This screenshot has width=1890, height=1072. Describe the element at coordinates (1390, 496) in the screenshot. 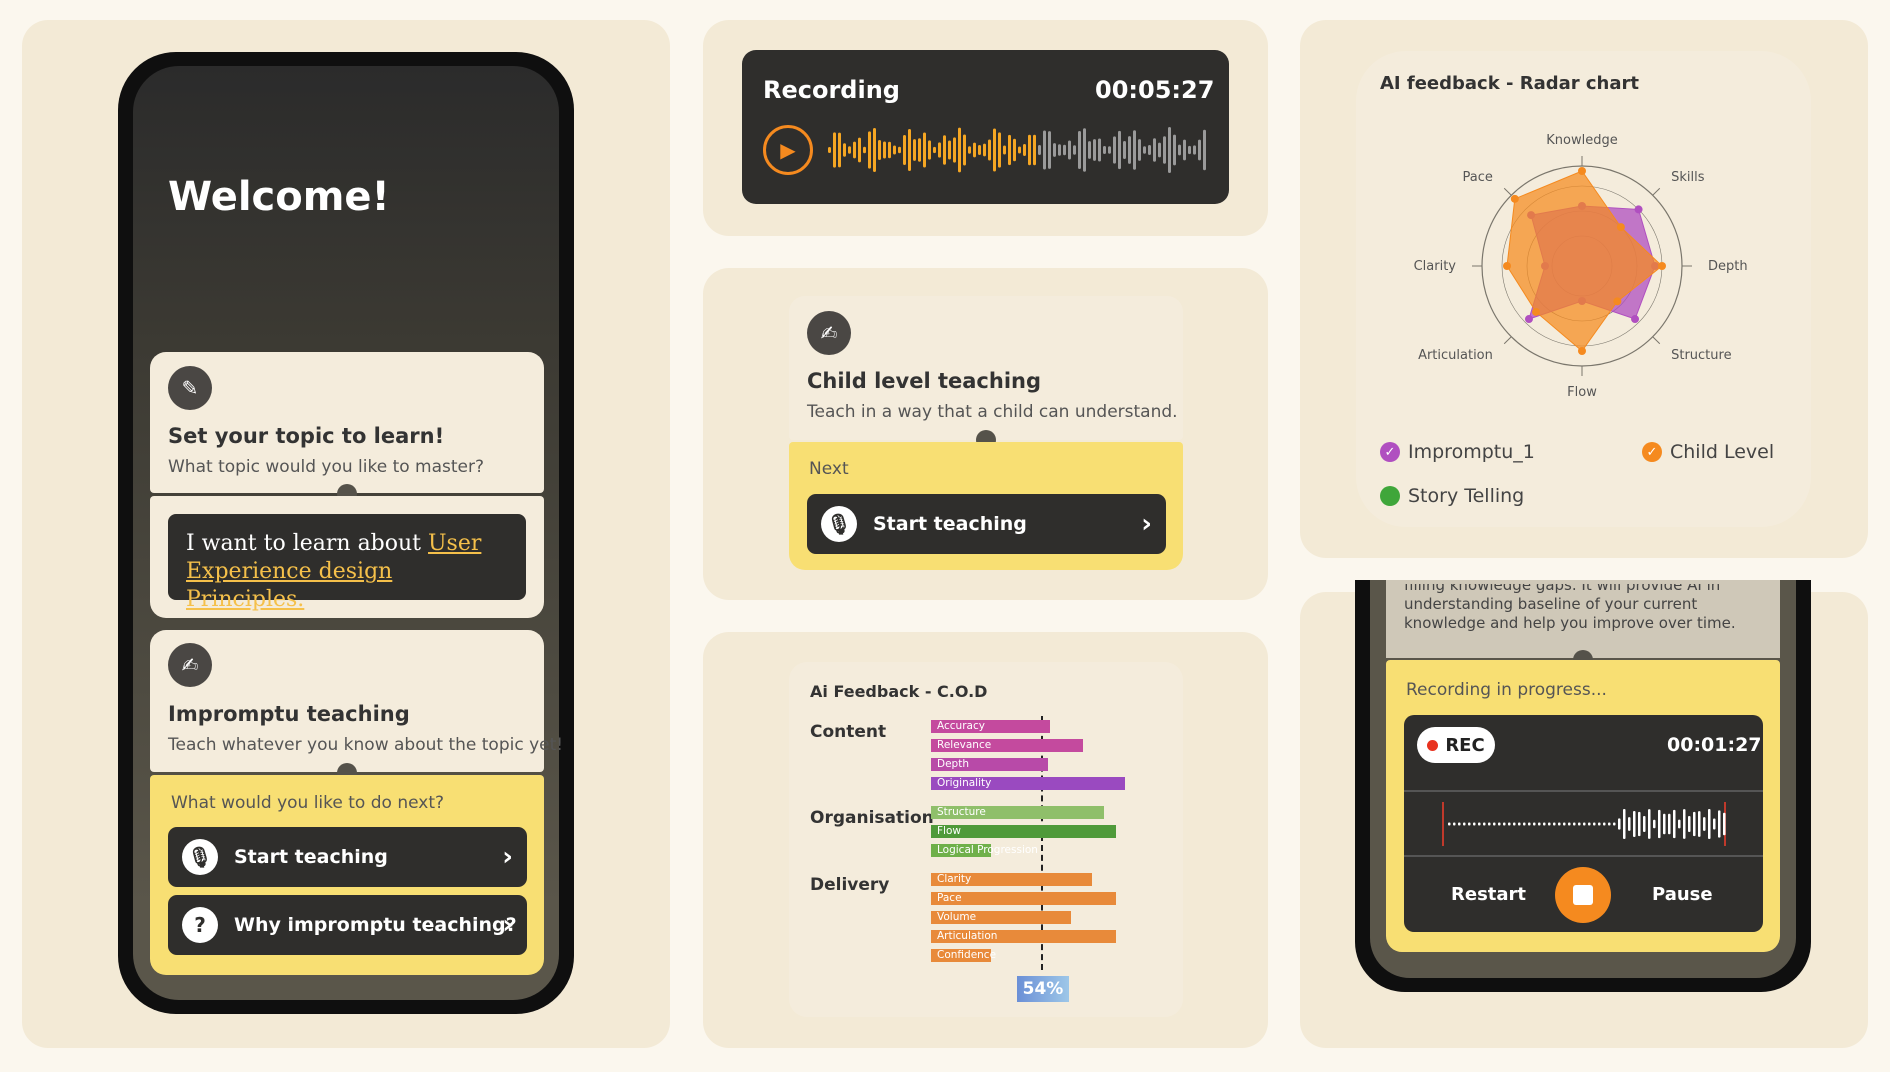

I see `green-dot-icon` at that location.